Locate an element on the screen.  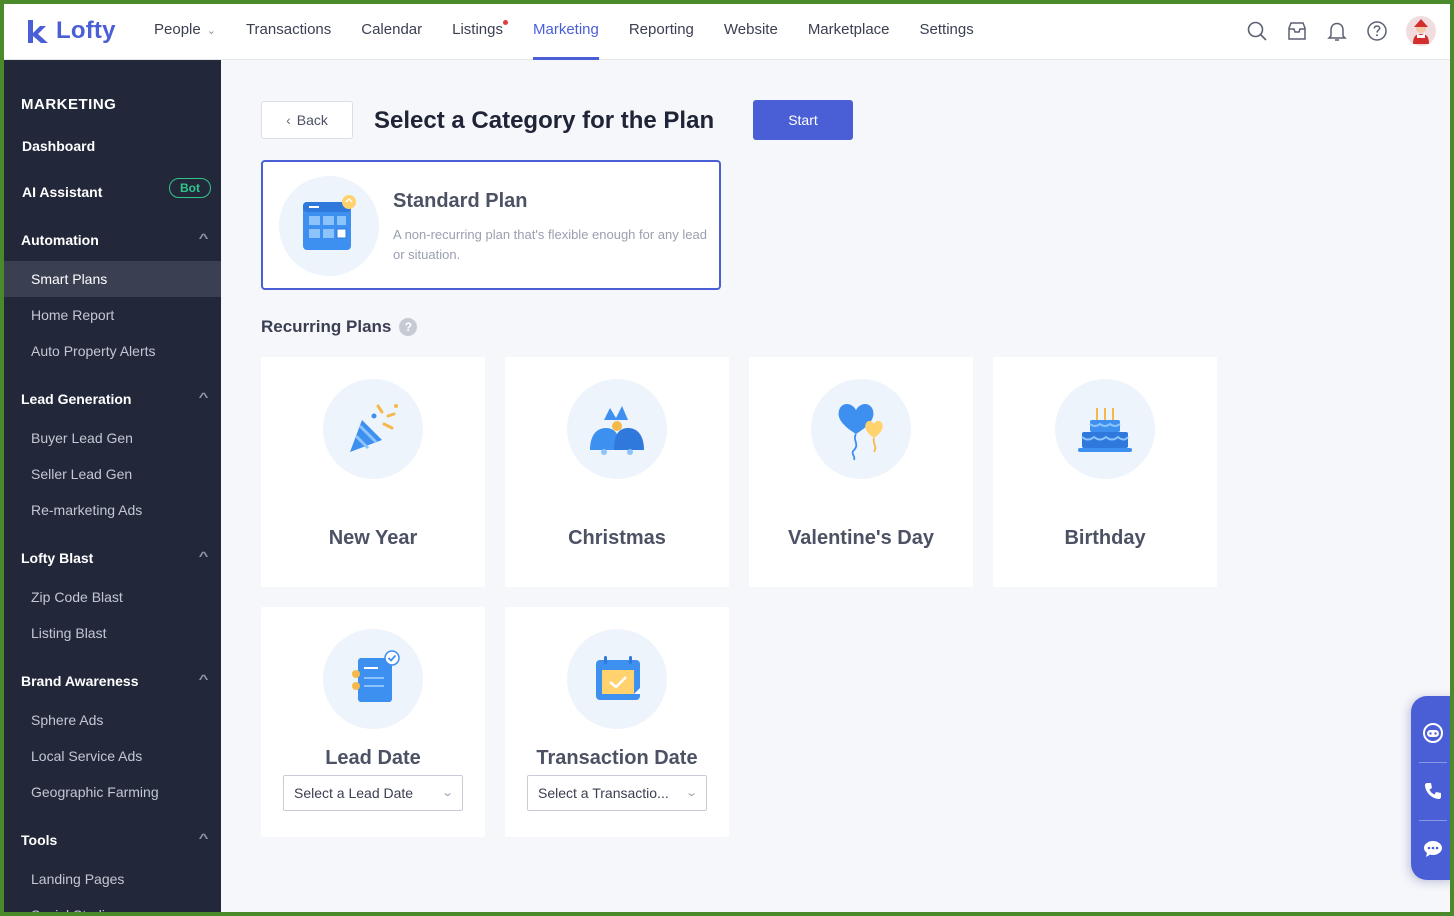
plan-card-label: Birthday is located at coordinates (1105, 538).